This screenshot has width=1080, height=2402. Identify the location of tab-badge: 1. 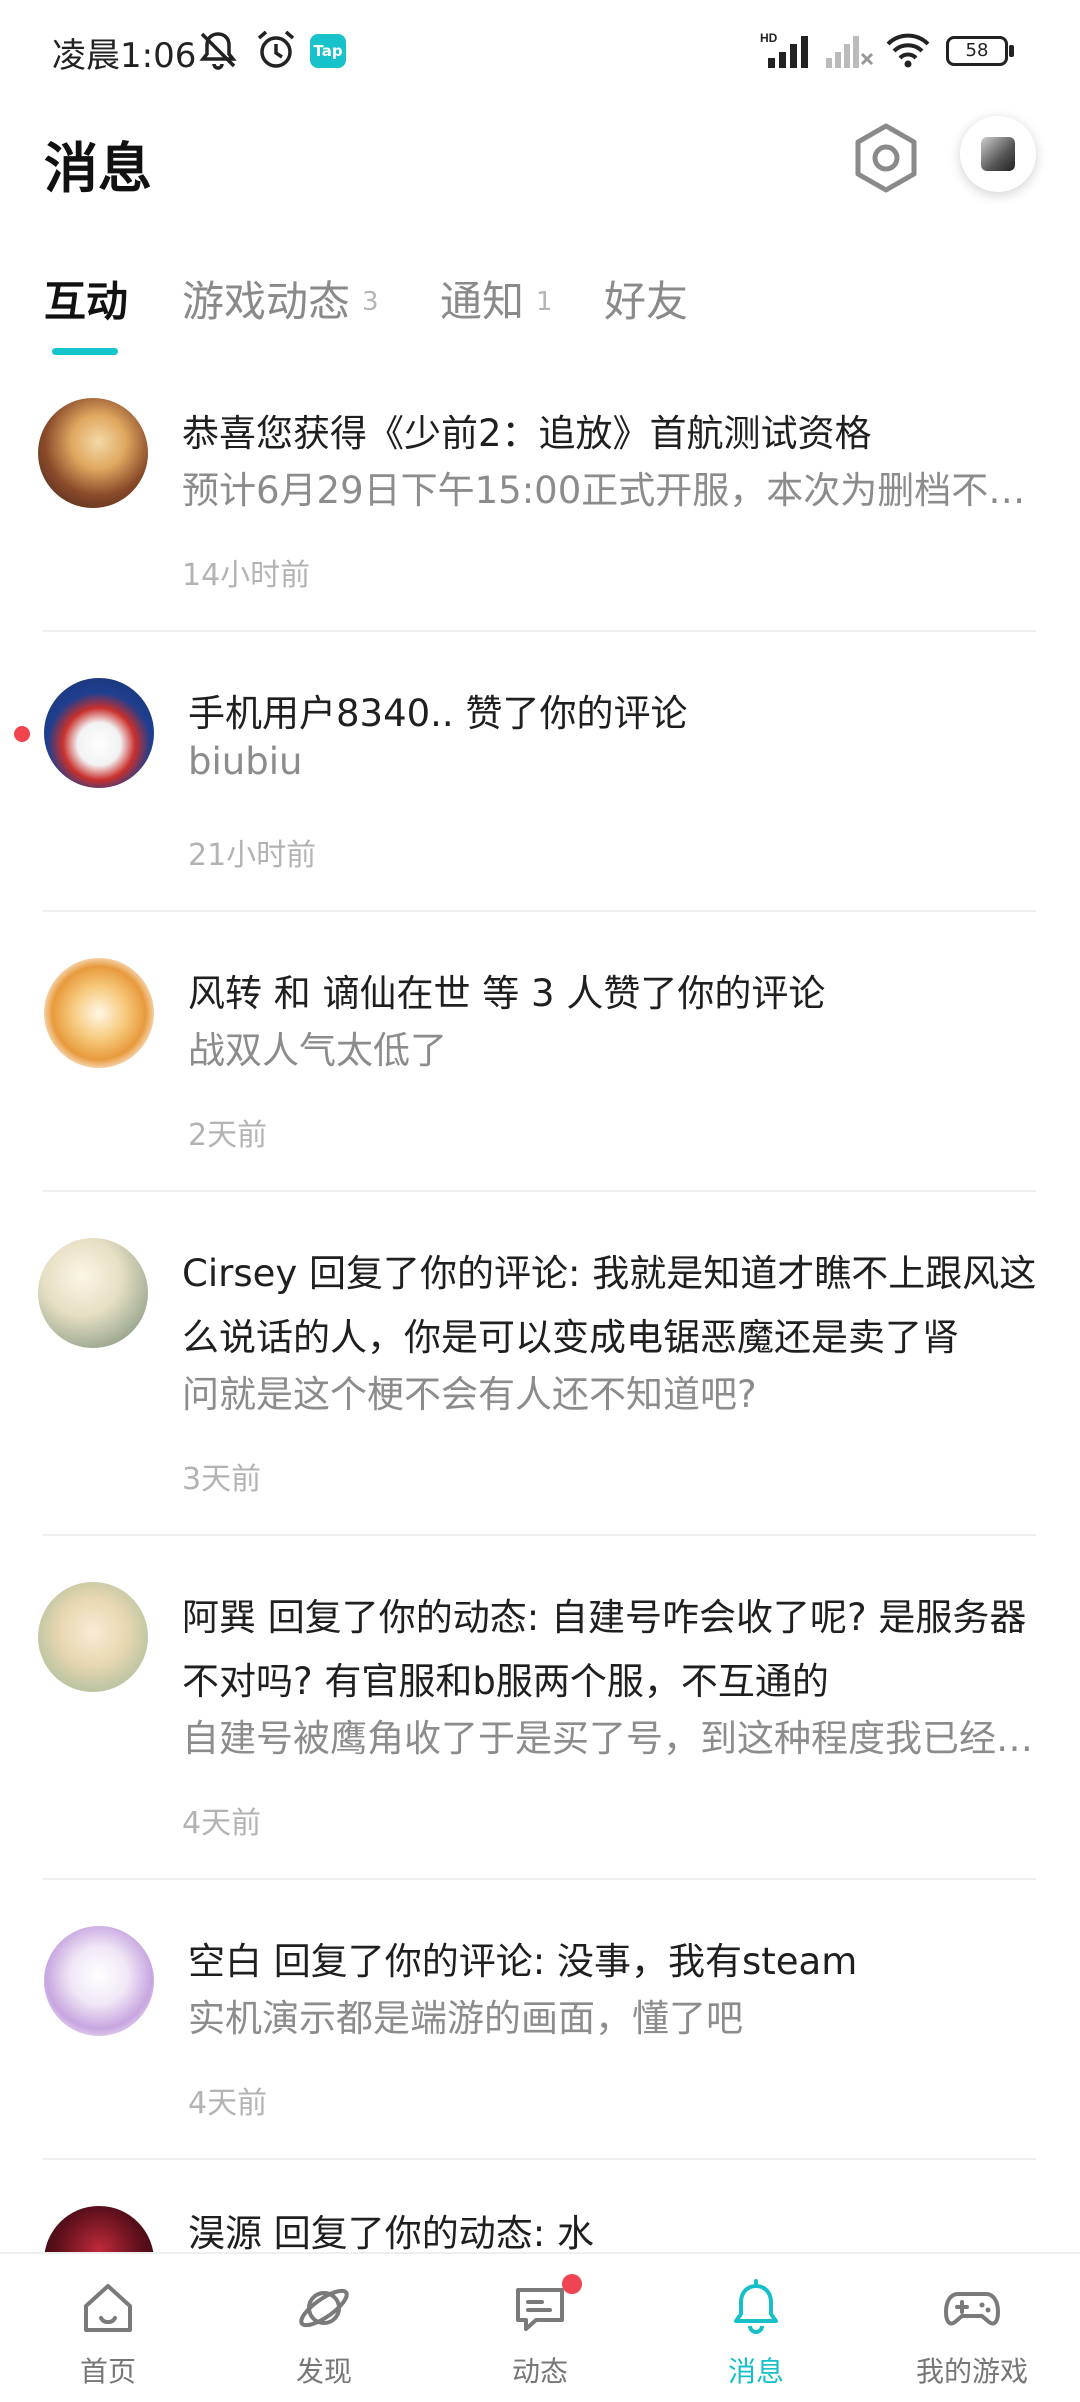
(544, 302).